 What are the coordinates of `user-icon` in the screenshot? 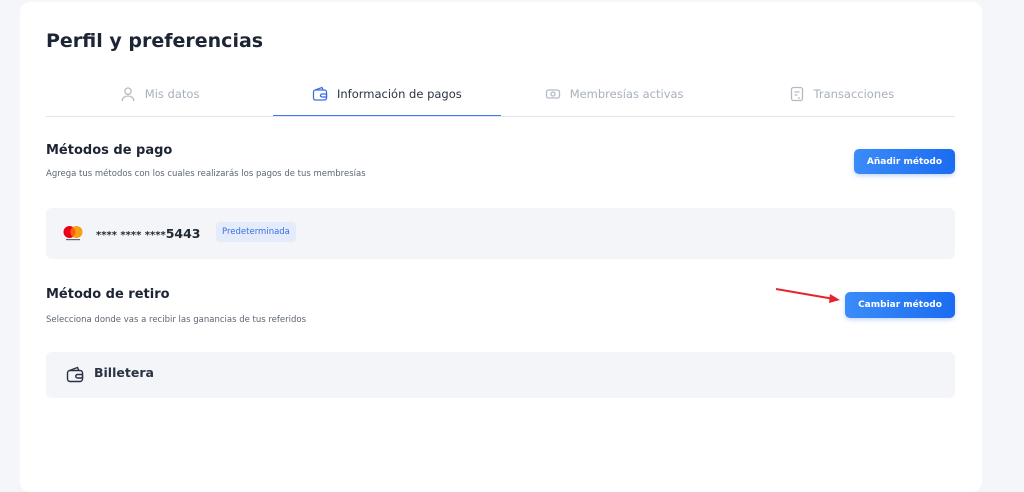 It's located at (128, 94).